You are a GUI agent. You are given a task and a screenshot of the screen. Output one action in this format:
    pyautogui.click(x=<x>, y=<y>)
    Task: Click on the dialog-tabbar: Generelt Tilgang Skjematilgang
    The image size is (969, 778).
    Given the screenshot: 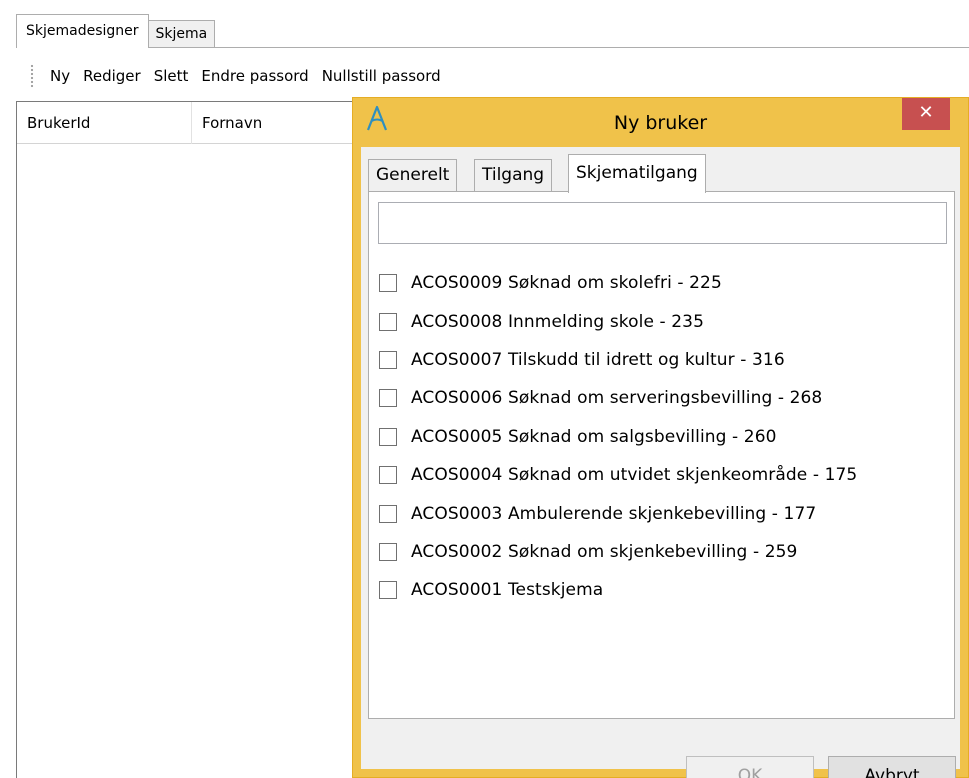 What is the action you would take?
    pyautogui.click(x=664, y=173)
    